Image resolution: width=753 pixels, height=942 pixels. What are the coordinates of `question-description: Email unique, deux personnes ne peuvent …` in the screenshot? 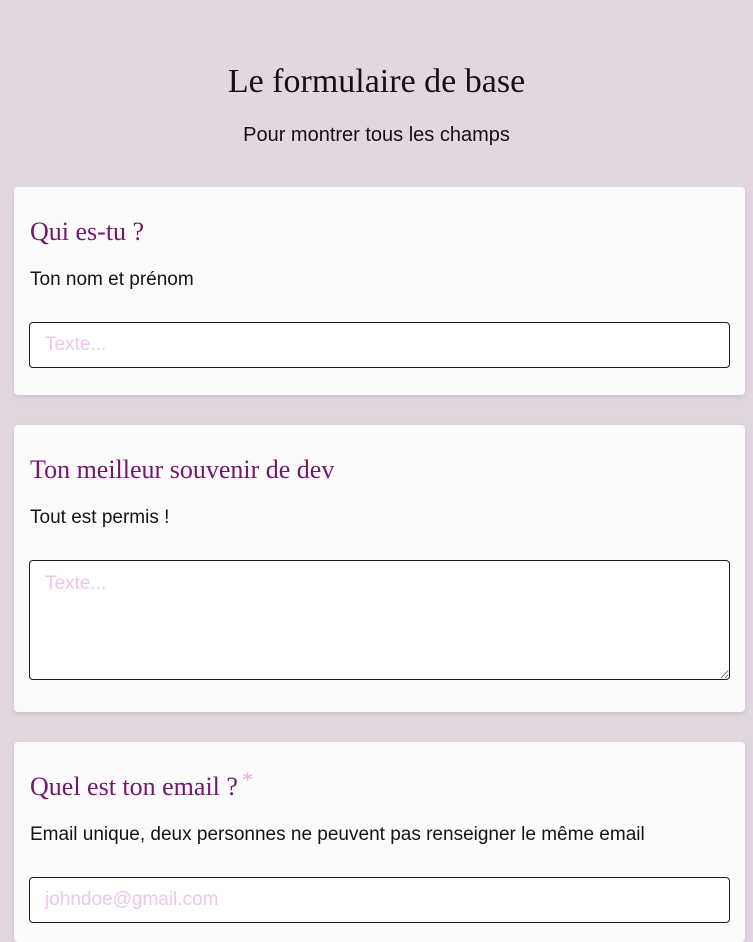 It's located at (337, 834).